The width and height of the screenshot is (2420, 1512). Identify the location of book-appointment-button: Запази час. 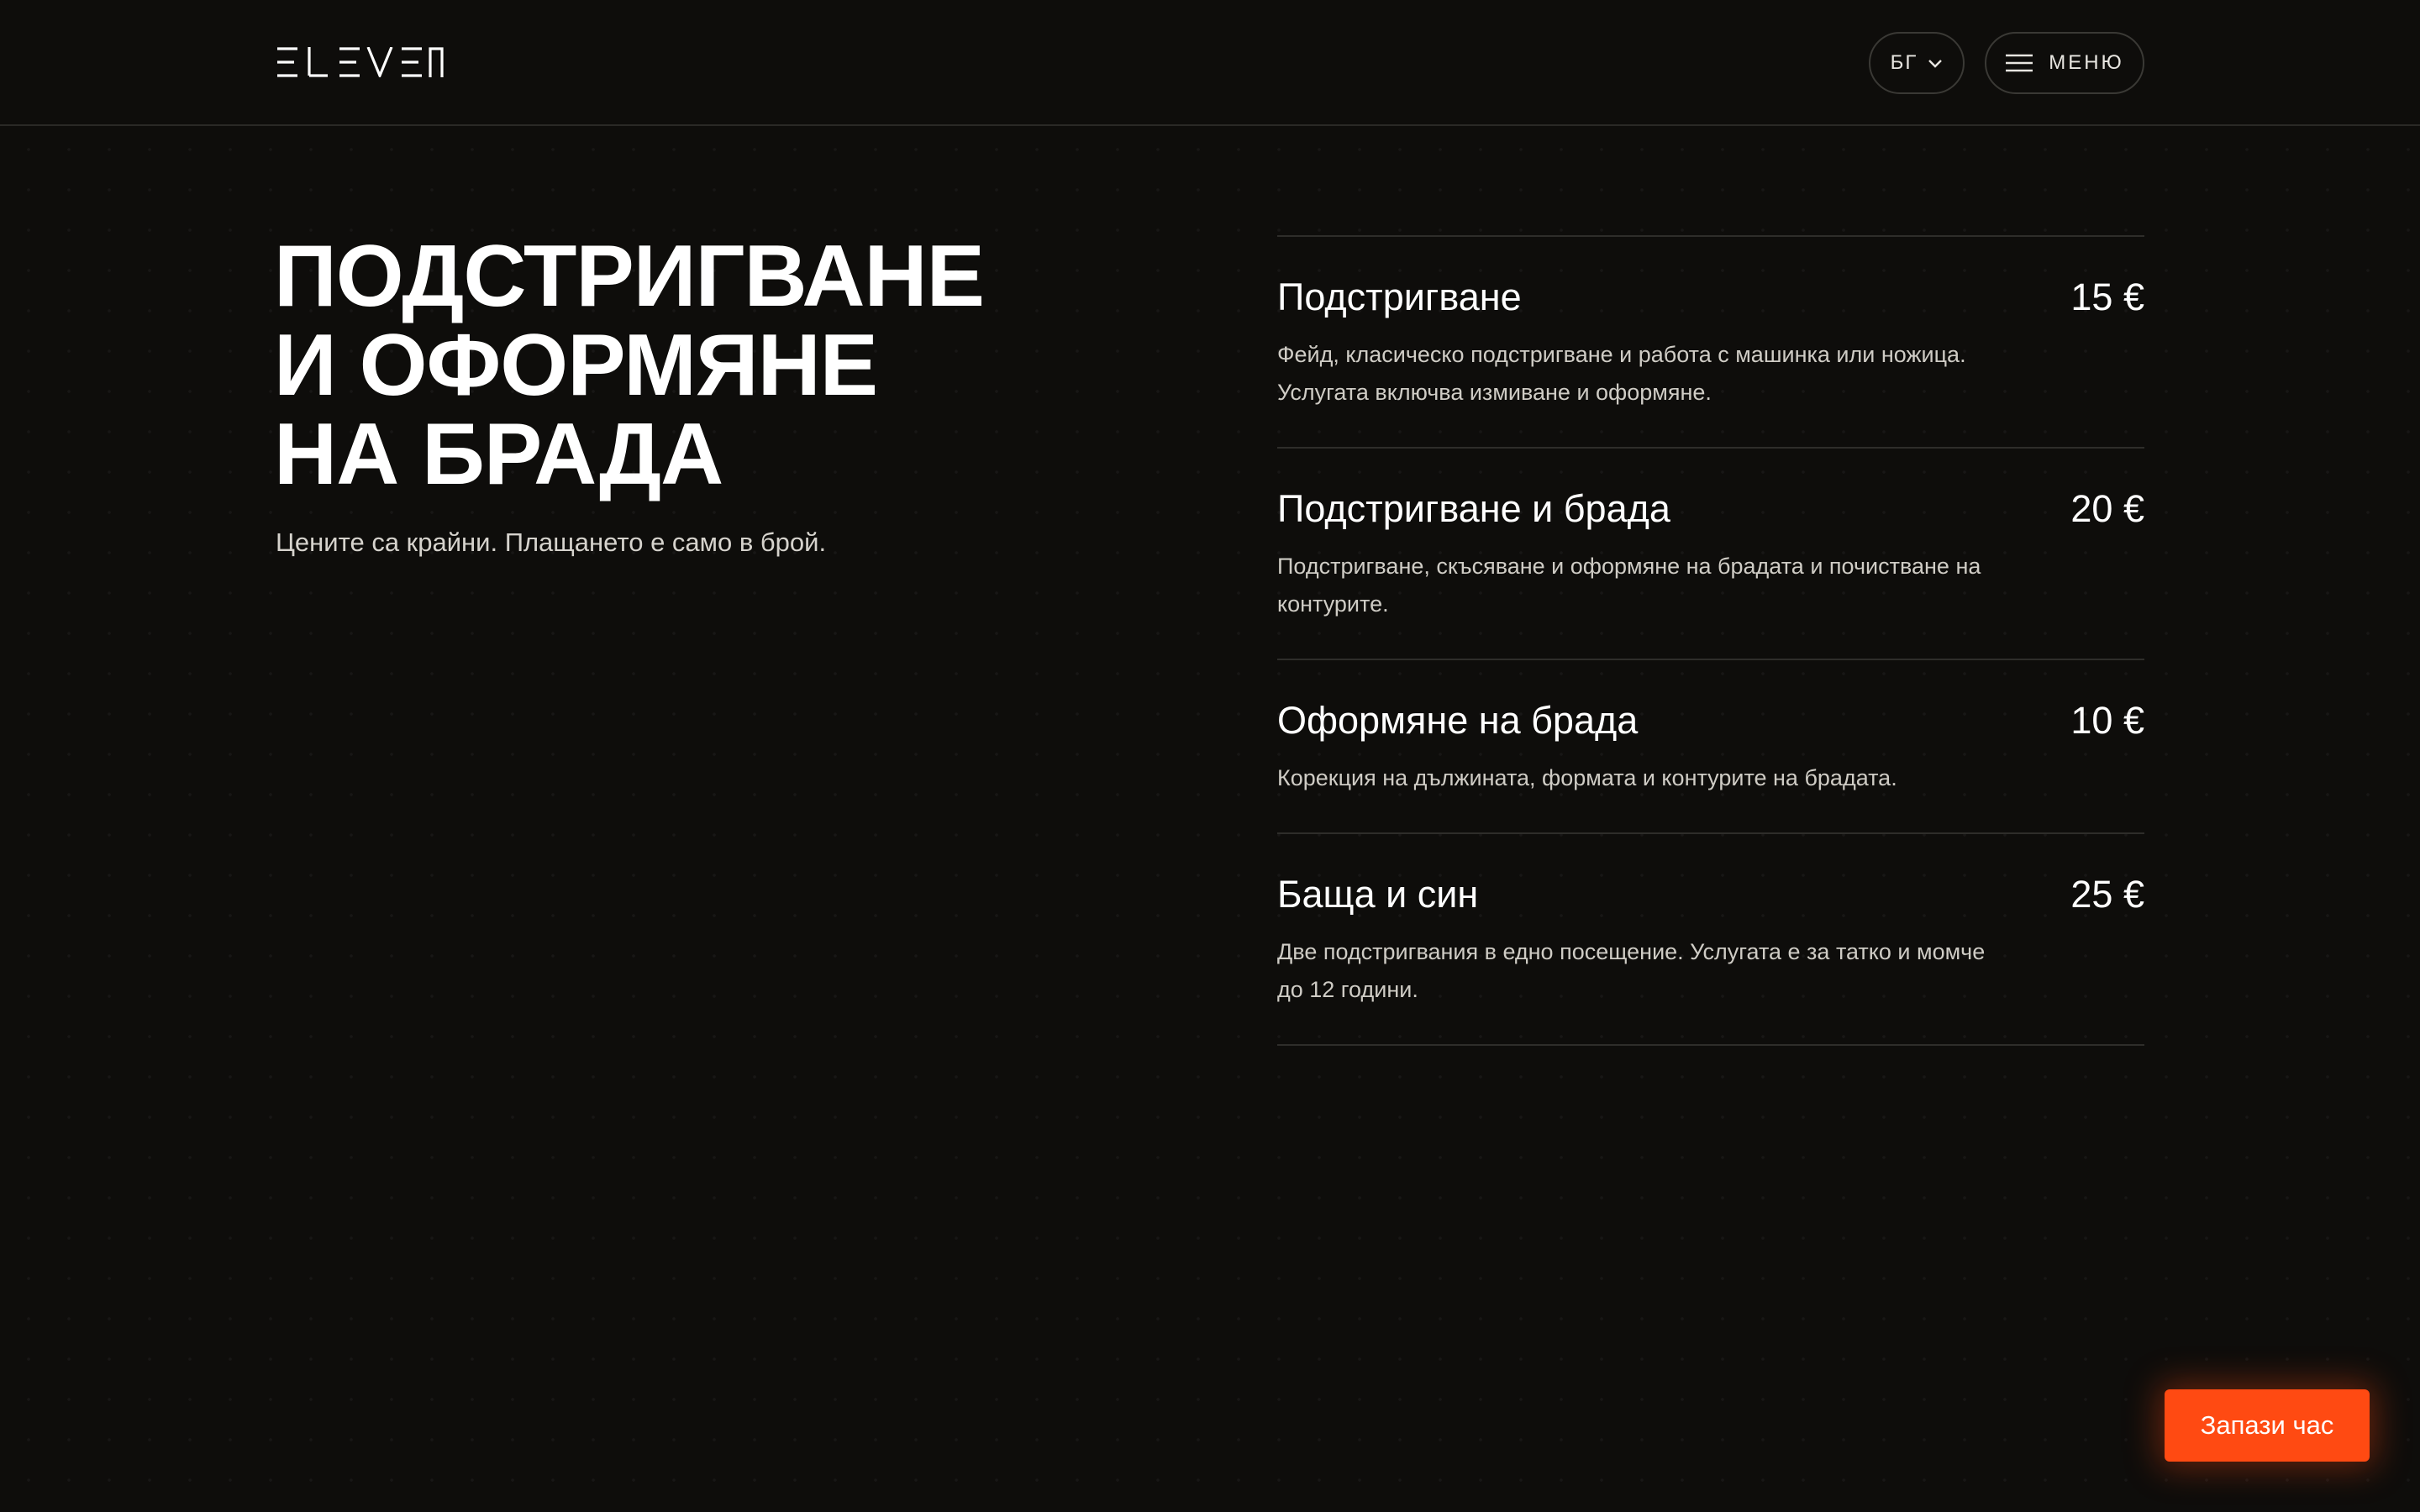
(2268, 1425).